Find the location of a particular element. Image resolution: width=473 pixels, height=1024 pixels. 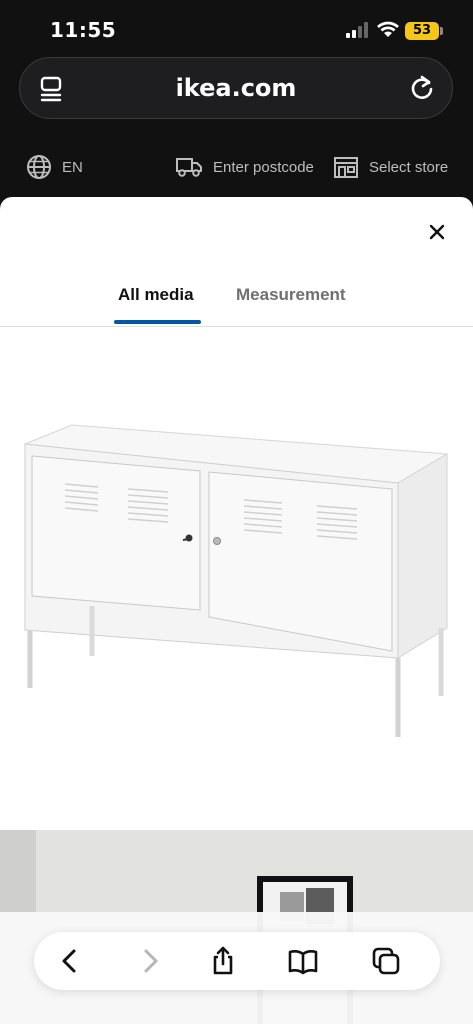

tab-measurement: Measurement is located at coordinates (291, 295).